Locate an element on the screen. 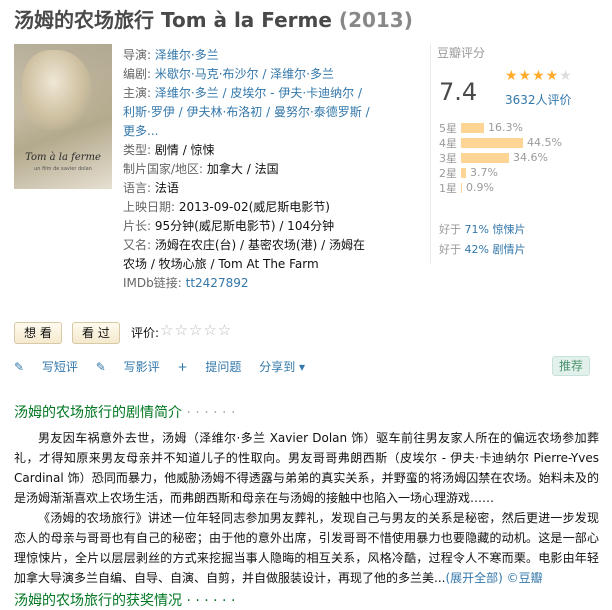  page-title: 汤姆的农场旅行 Tom à la Ferme (2013) is located at coordinates (213, 18).